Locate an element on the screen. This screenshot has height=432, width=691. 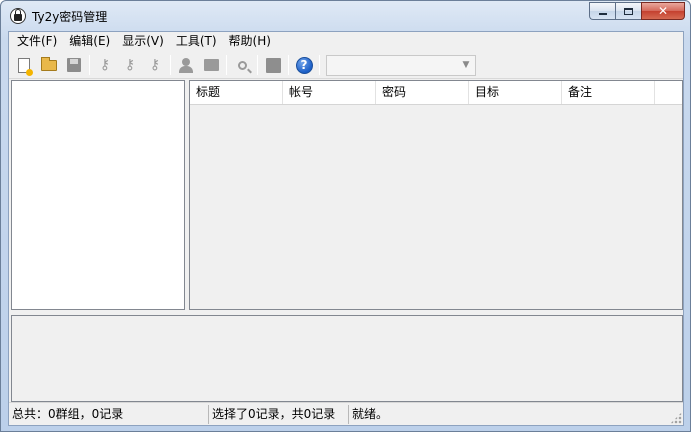
close-icon: ✕ is located at coordinates (663, 11).